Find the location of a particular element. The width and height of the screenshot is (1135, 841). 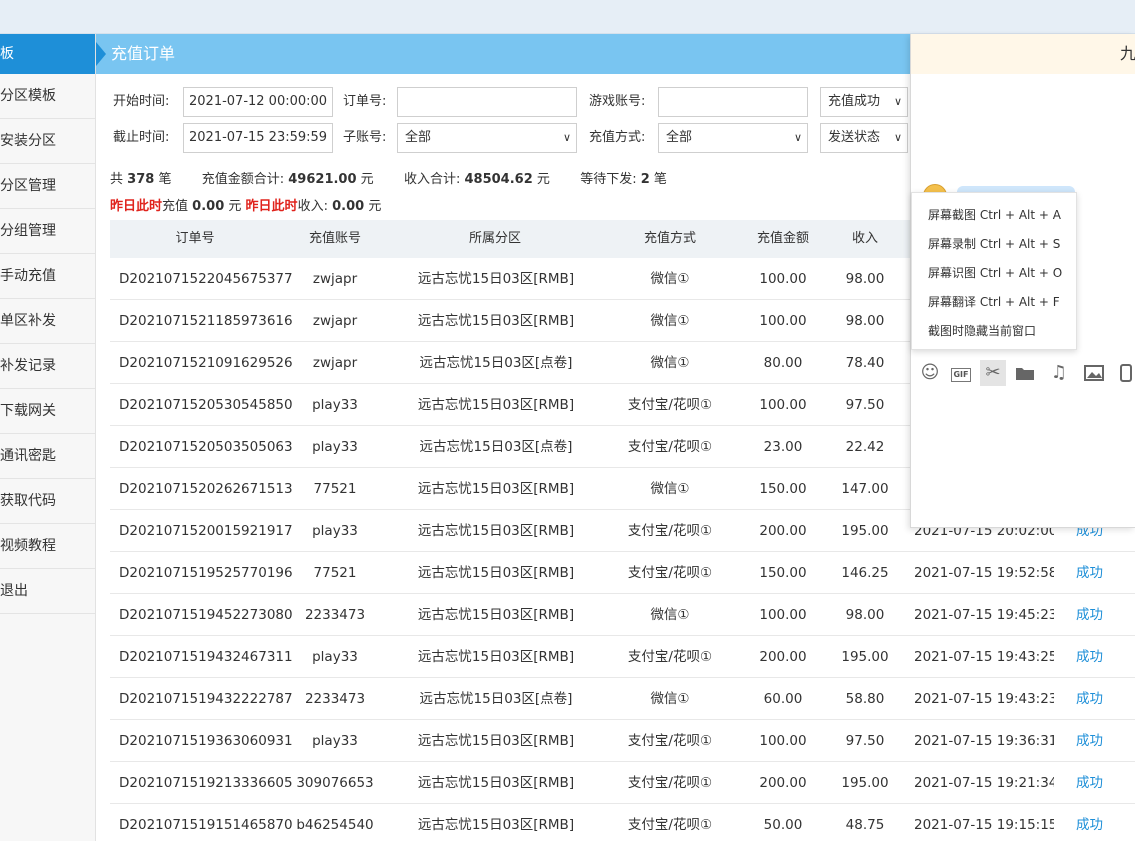

income-total-label: 收入合计: is located at coordinates (432, 179).